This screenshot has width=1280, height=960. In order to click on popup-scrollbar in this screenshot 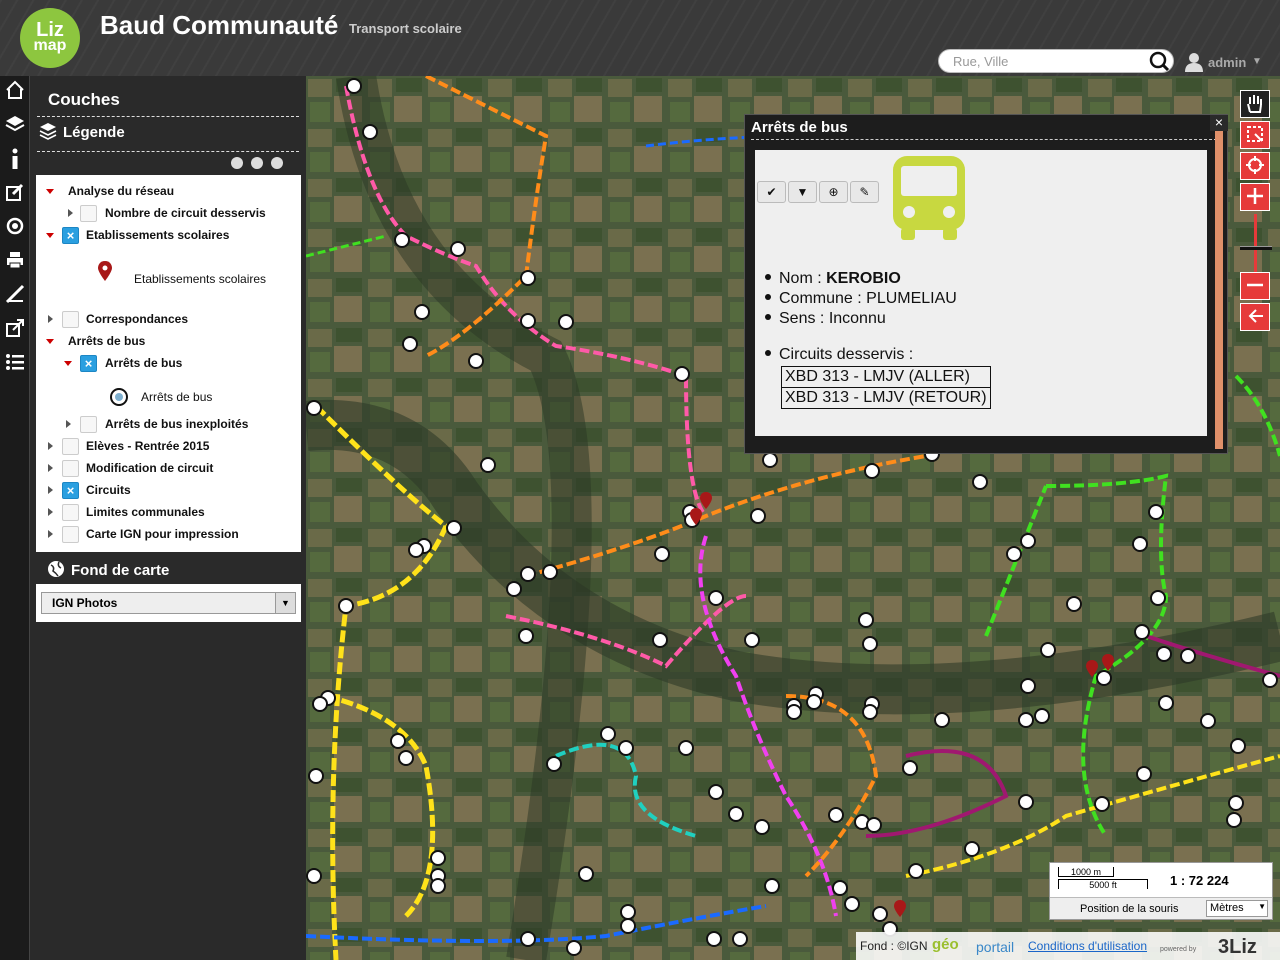, I will do `click(1219, 290)`.